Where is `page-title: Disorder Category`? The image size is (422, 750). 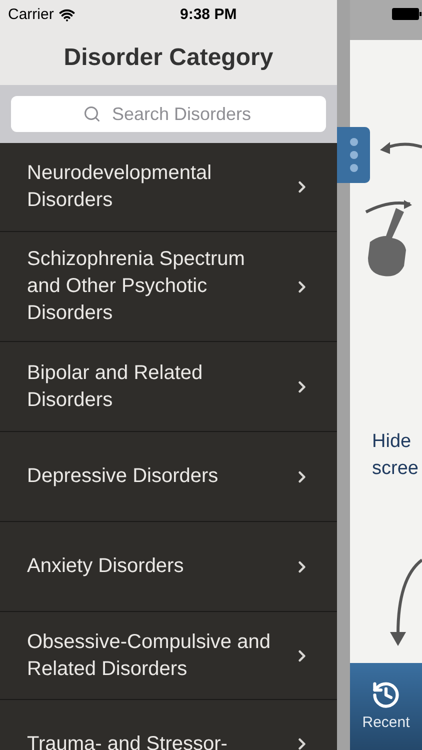 page-title: Disorder Category is located at coordinates (169, 57).